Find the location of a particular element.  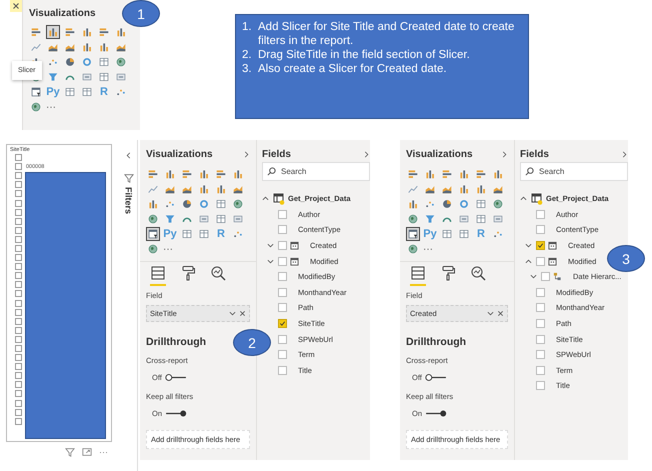

slicer-icon is located at coordinates (413, 234).